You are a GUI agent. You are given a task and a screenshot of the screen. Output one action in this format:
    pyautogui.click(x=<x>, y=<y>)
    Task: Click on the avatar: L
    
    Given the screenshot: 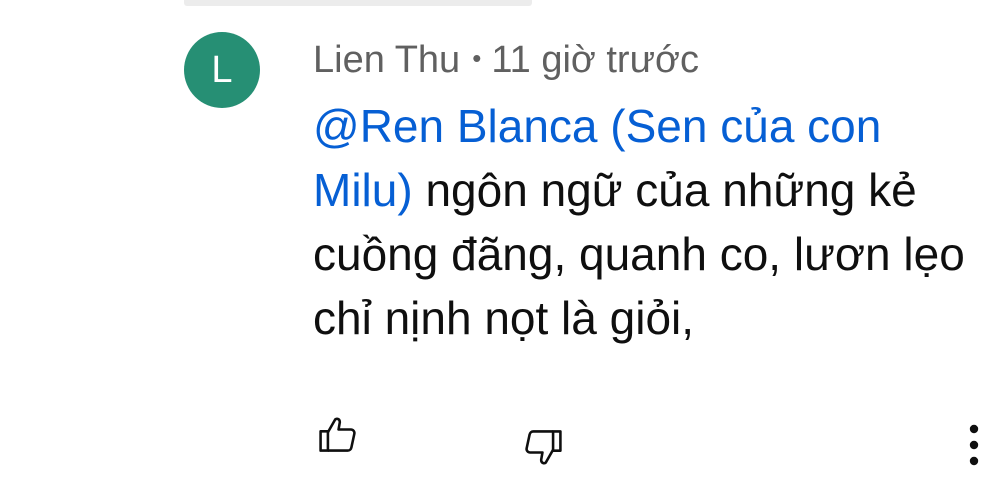 What is the action you would take?
    pyautogui.click(x=222, y=70)
    